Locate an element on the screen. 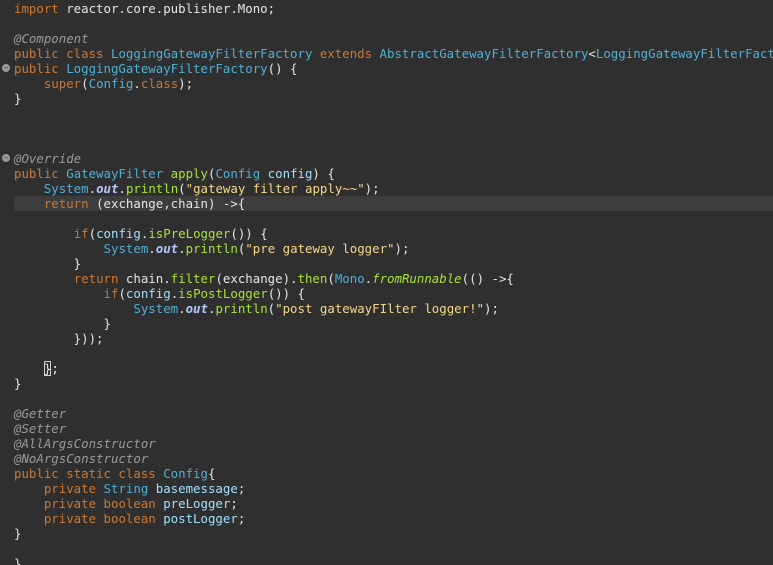  code-line: − public LoggingGatewayFilterFactory() { is located at coordinates (387, 68).